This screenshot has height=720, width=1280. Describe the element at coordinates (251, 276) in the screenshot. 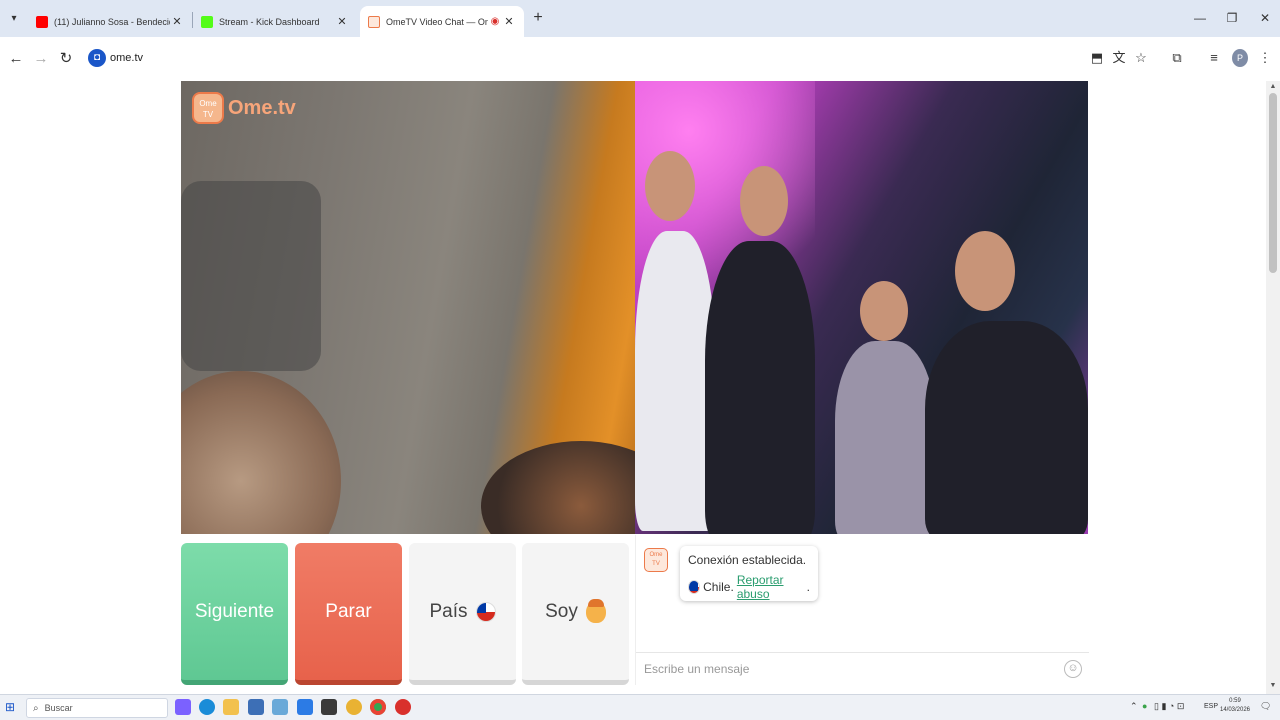

I see `video-shade` at that location.